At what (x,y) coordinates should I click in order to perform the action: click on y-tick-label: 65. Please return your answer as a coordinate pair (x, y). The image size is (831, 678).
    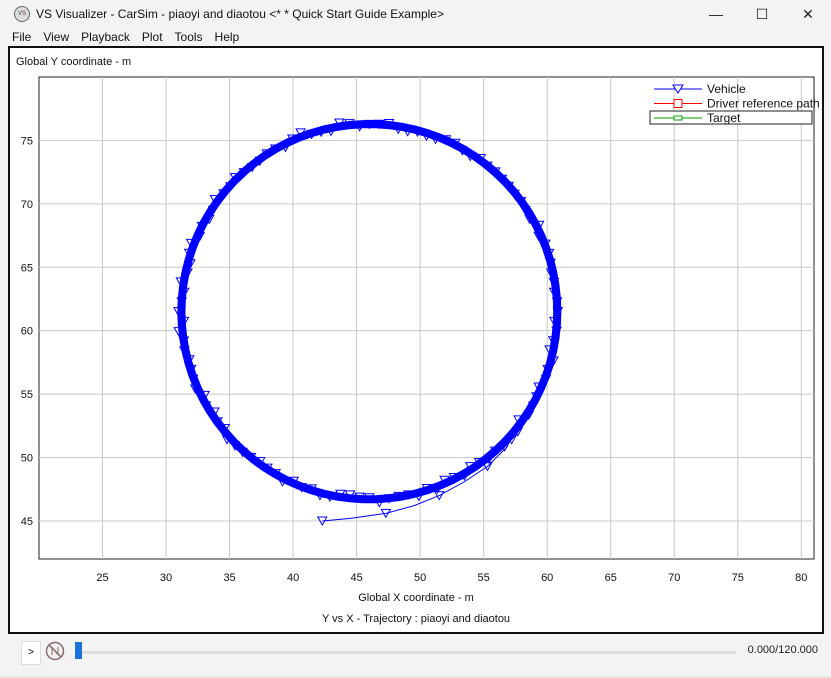
    Looking at the image, I should click on (27, 268).